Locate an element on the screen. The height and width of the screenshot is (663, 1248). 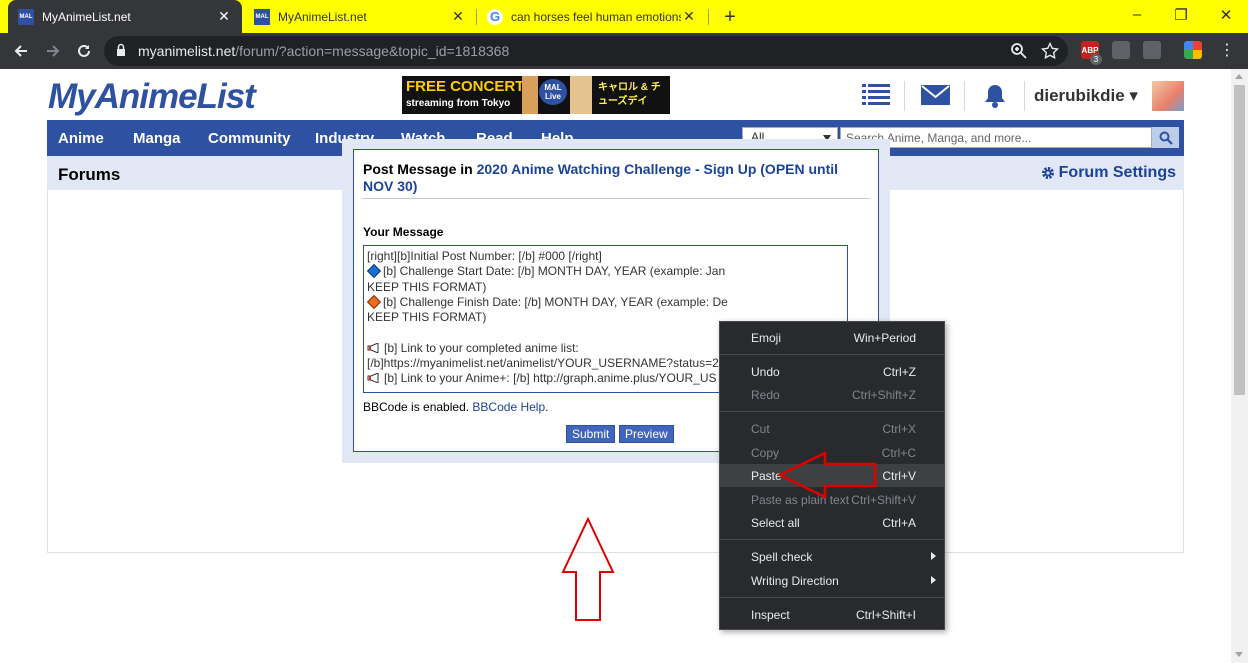
username-dropdown: dierubikdie ▾ is located at coordinates (1086, 96).